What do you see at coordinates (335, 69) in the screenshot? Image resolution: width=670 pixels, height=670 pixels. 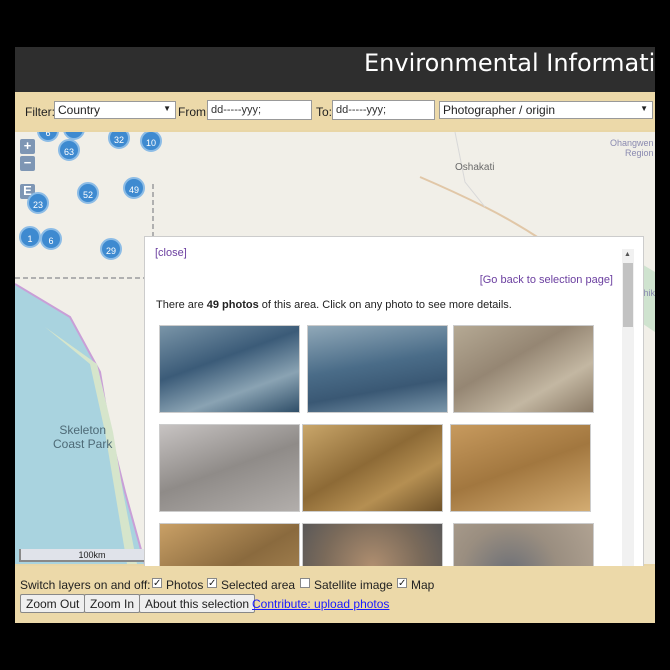 I see `header: Environmental Information` at bounding box center [335, 69].